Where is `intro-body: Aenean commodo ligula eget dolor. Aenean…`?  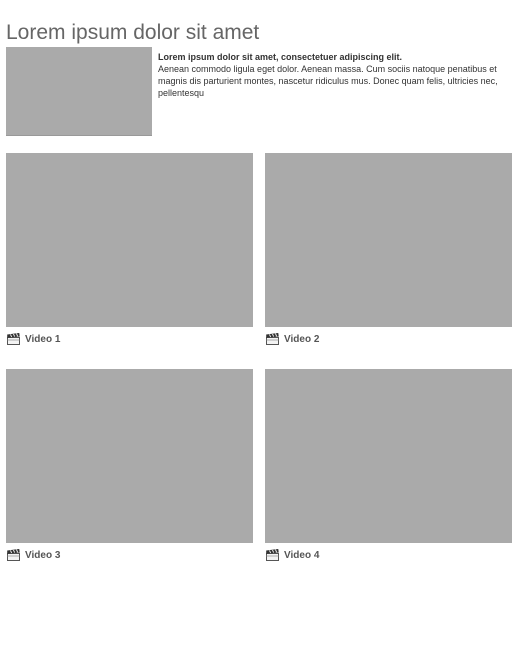
intro-body: Aenean commodo ligula eget dolor. Aenean… is located at coordinates (328, 81).